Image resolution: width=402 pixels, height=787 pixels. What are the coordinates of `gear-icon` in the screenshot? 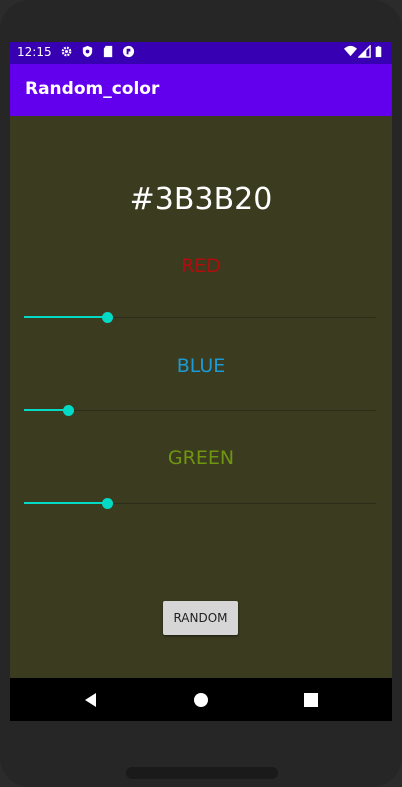 It's located at (66, 51).